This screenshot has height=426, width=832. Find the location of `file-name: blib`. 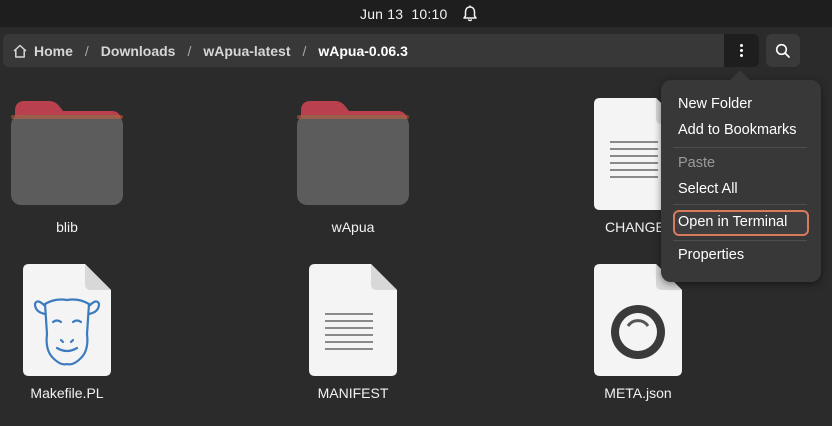

file-name: blib is located at coordinates (67, 227).